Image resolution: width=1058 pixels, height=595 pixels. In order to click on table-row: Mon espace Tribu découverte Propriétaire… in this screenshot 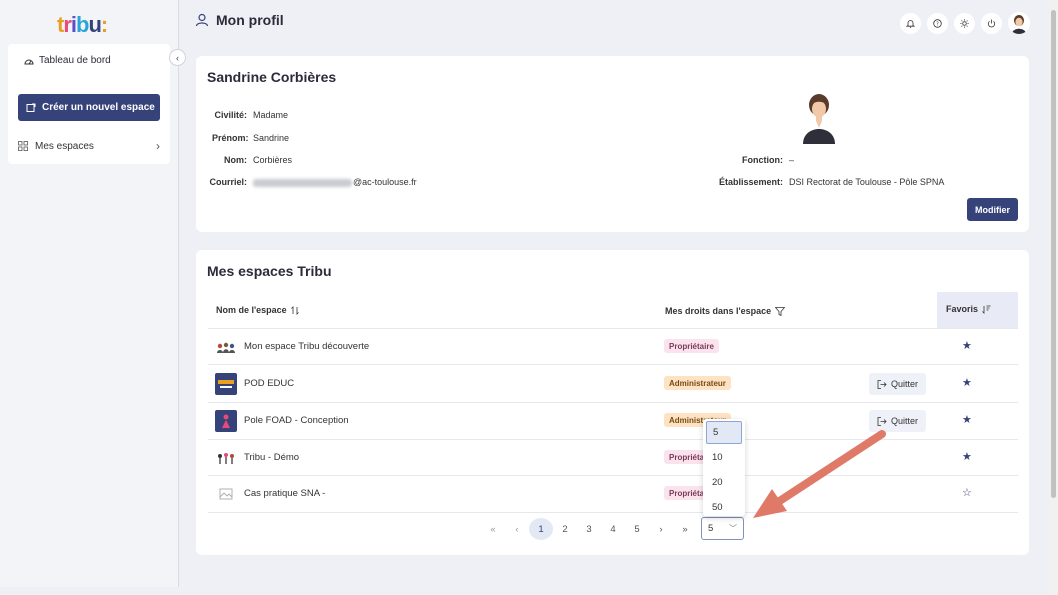, I will do `click(613, 346)`.